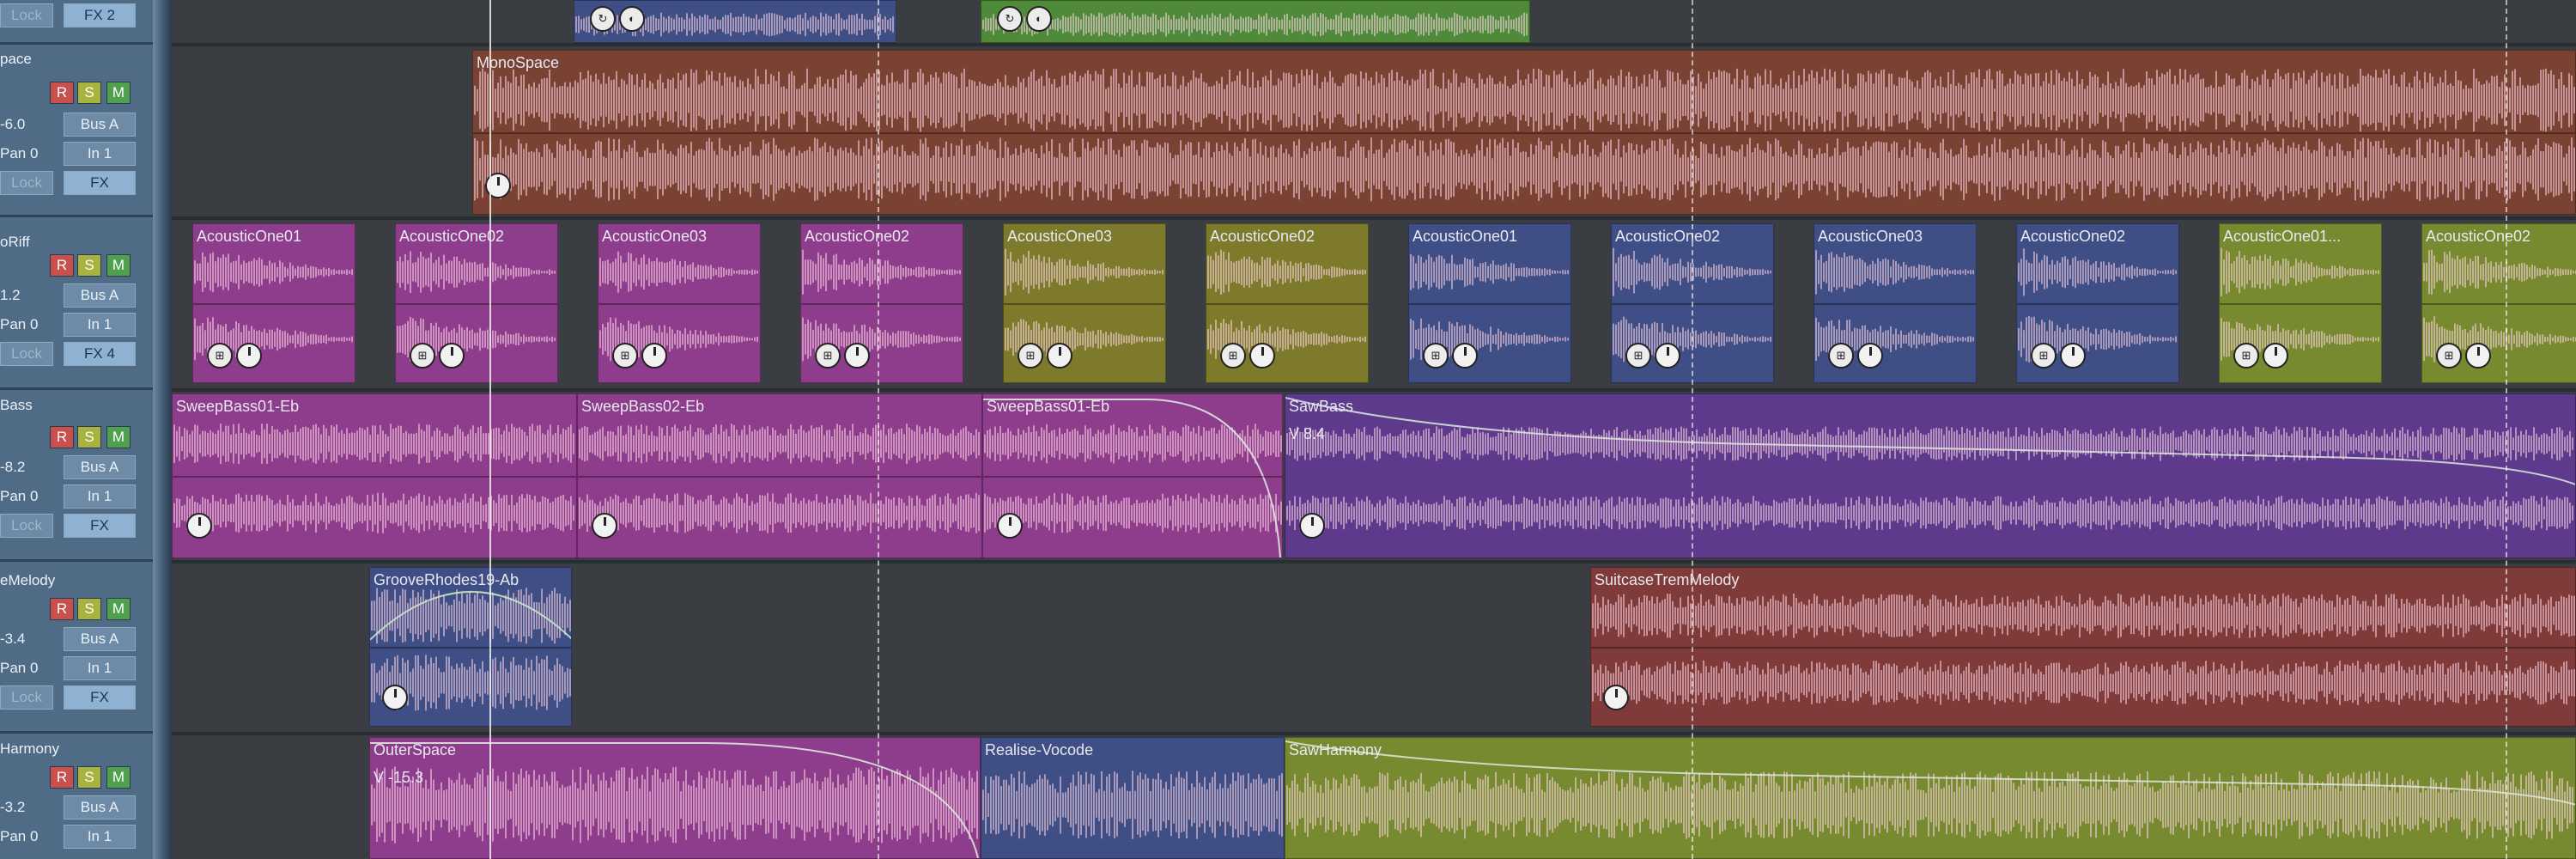 Image resolution: width=2576 pixels, height=859 pixels. What do you see at coordinates (1133, 475) in the screenshot?
I see `clip-sweepbass-3: SweepBass01-Eb` at bounding box center [1133, 475].